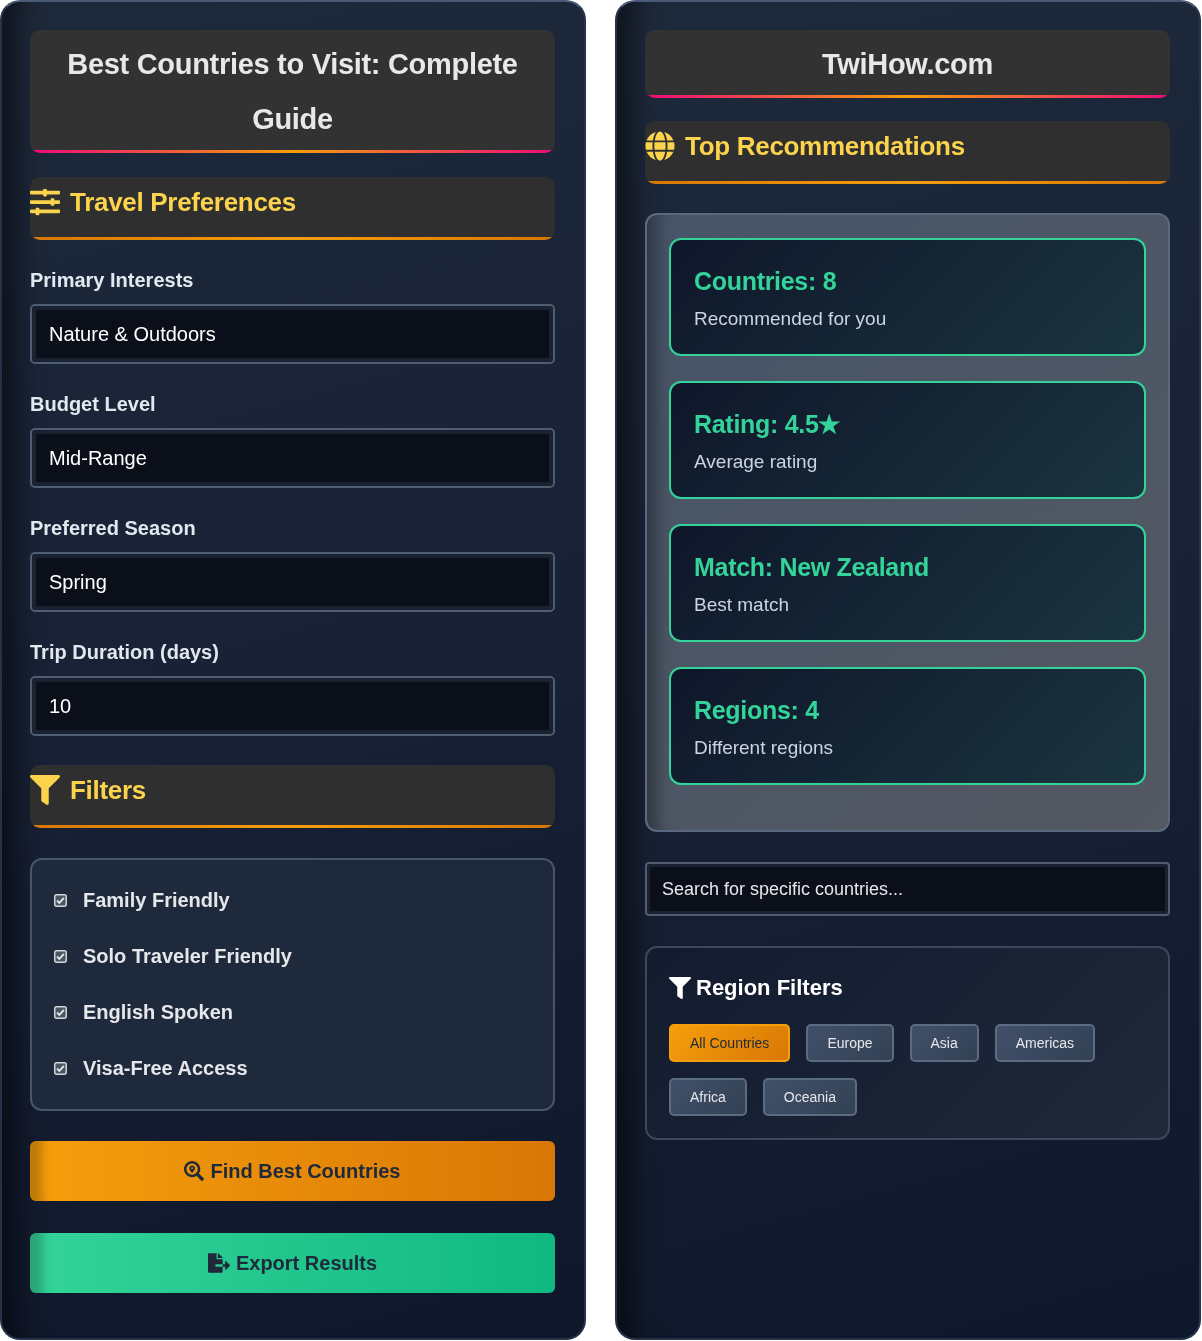  I want to click on site-title: TwiHow.com, so click(907, 64).